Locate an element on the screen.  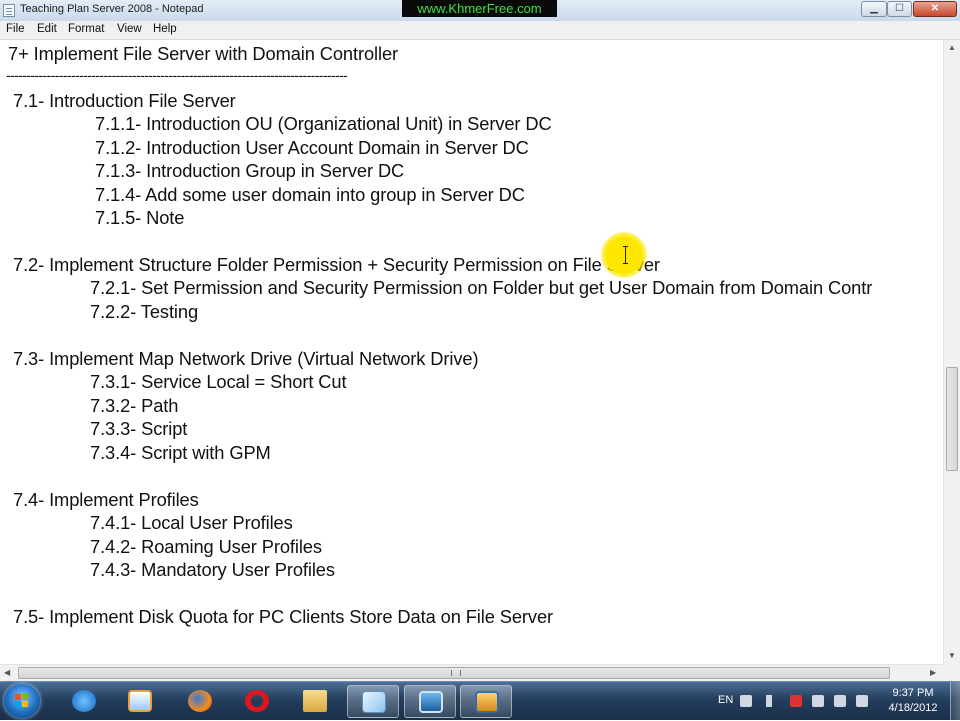
text-line: 7.2.2- Testing is located at coordinates (144, 311).